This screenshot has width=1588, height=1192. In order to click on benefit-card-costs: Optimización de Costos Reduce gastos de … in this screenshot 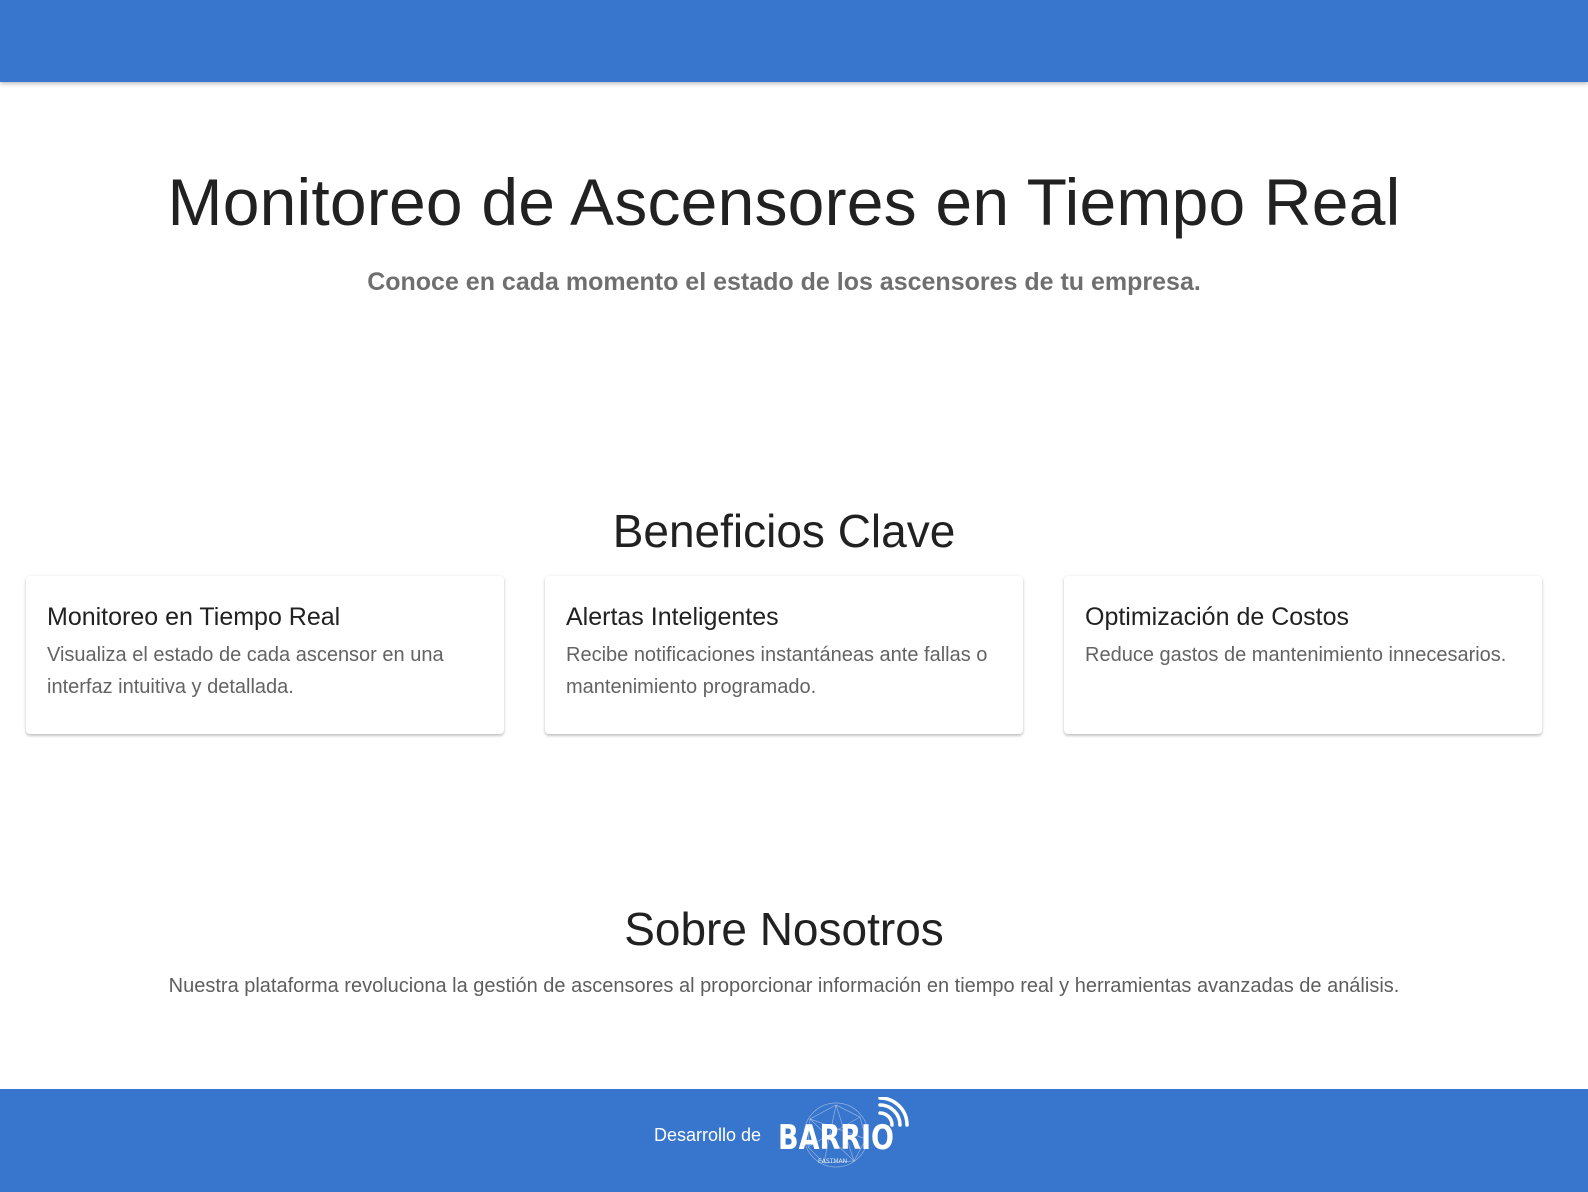, I will do `click(1303, 655)`.